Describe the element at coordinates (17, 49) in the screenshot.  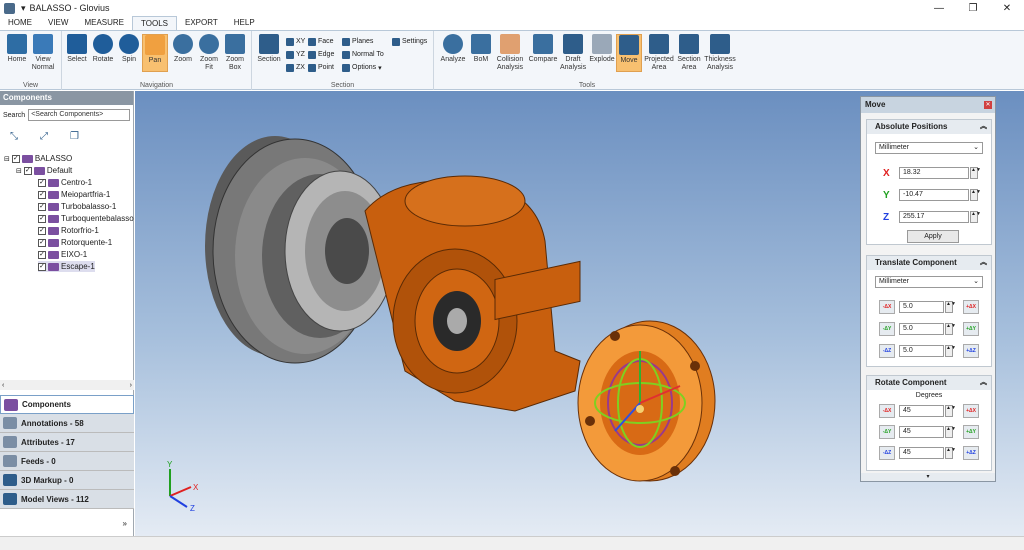
I see `home-button: Home` at that location.